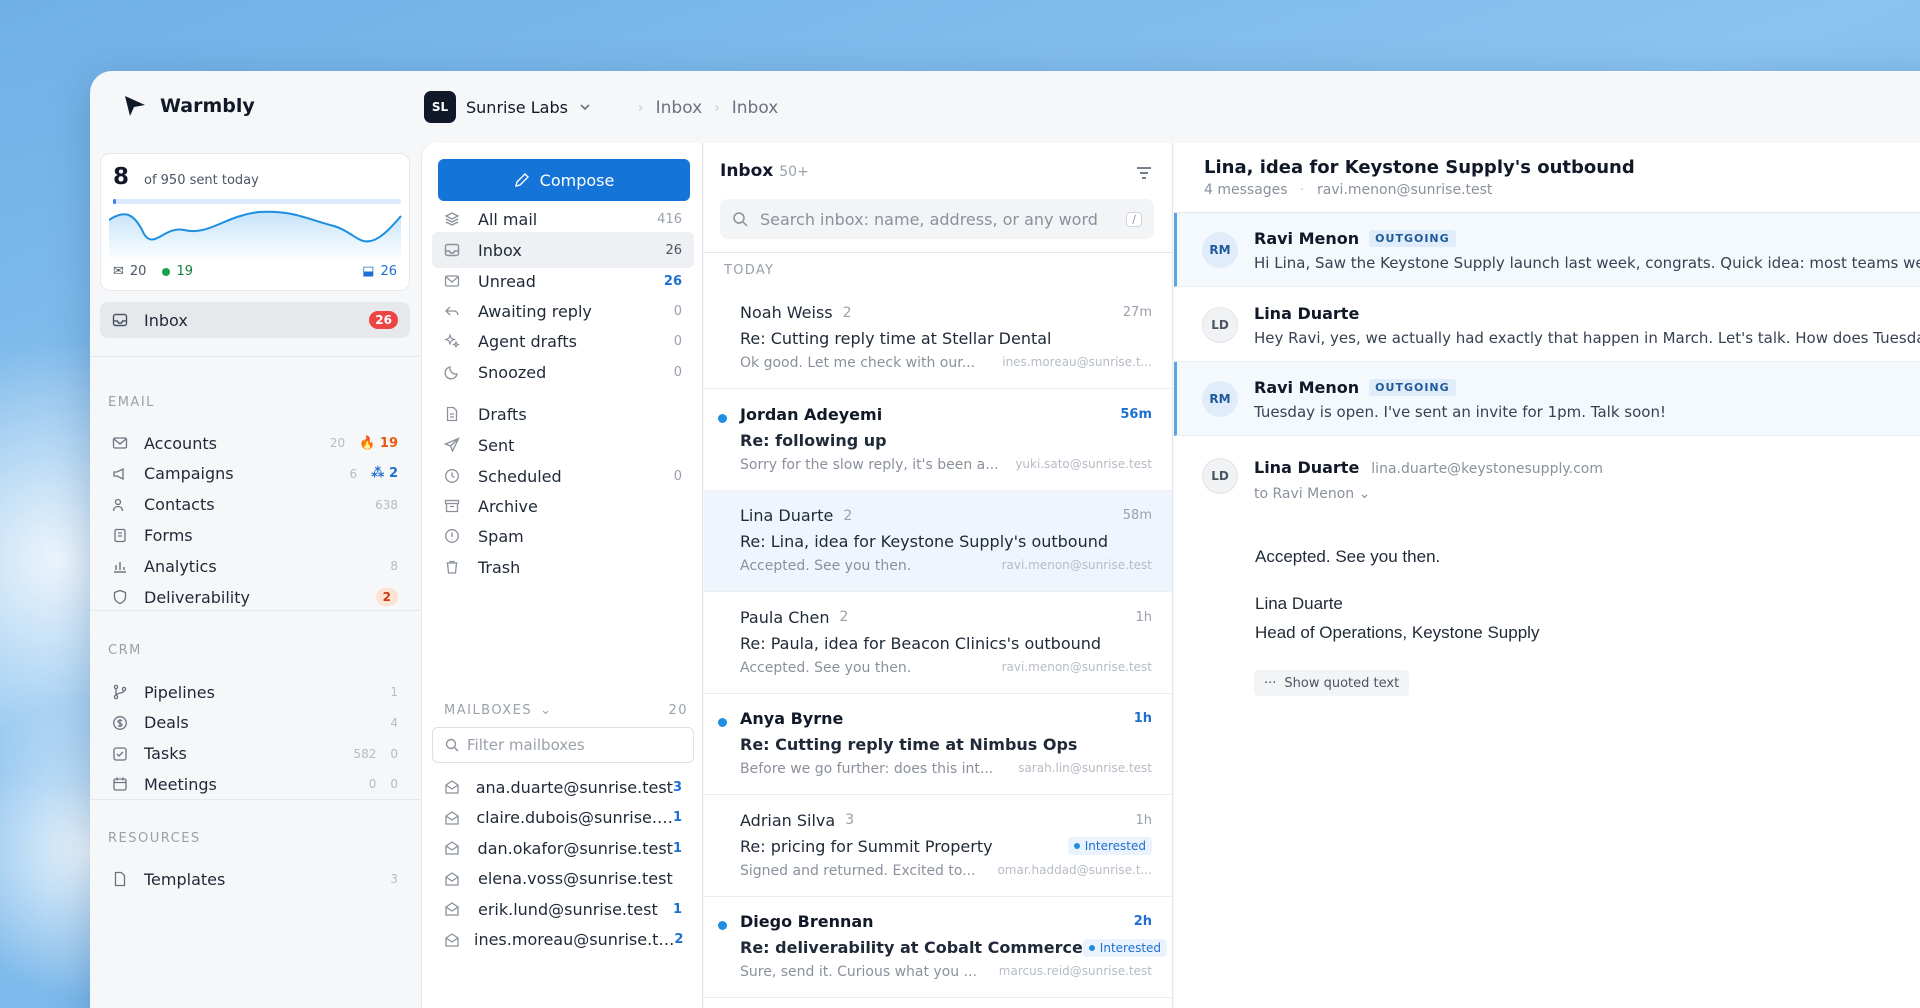  What do you see at coordinates (508, 219) in the screenshot?
I see `folder-label: All mail` at bounding box center [508, 219].